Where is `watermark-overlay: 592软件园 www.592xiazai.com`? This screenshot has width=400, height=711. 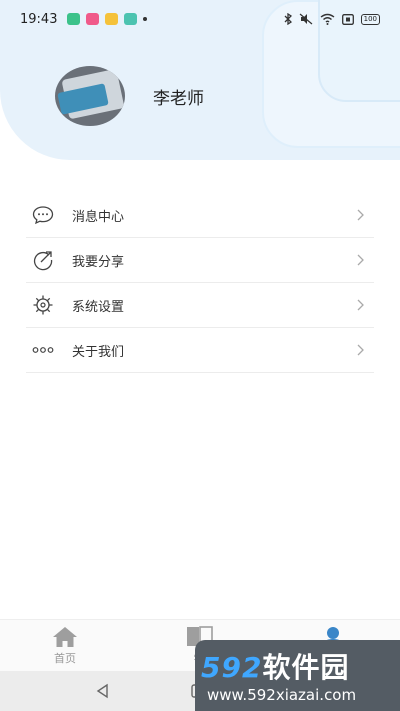
watermark-overlay: 592软件园 www.592xiazai.com is located at coordinates (297, 675).